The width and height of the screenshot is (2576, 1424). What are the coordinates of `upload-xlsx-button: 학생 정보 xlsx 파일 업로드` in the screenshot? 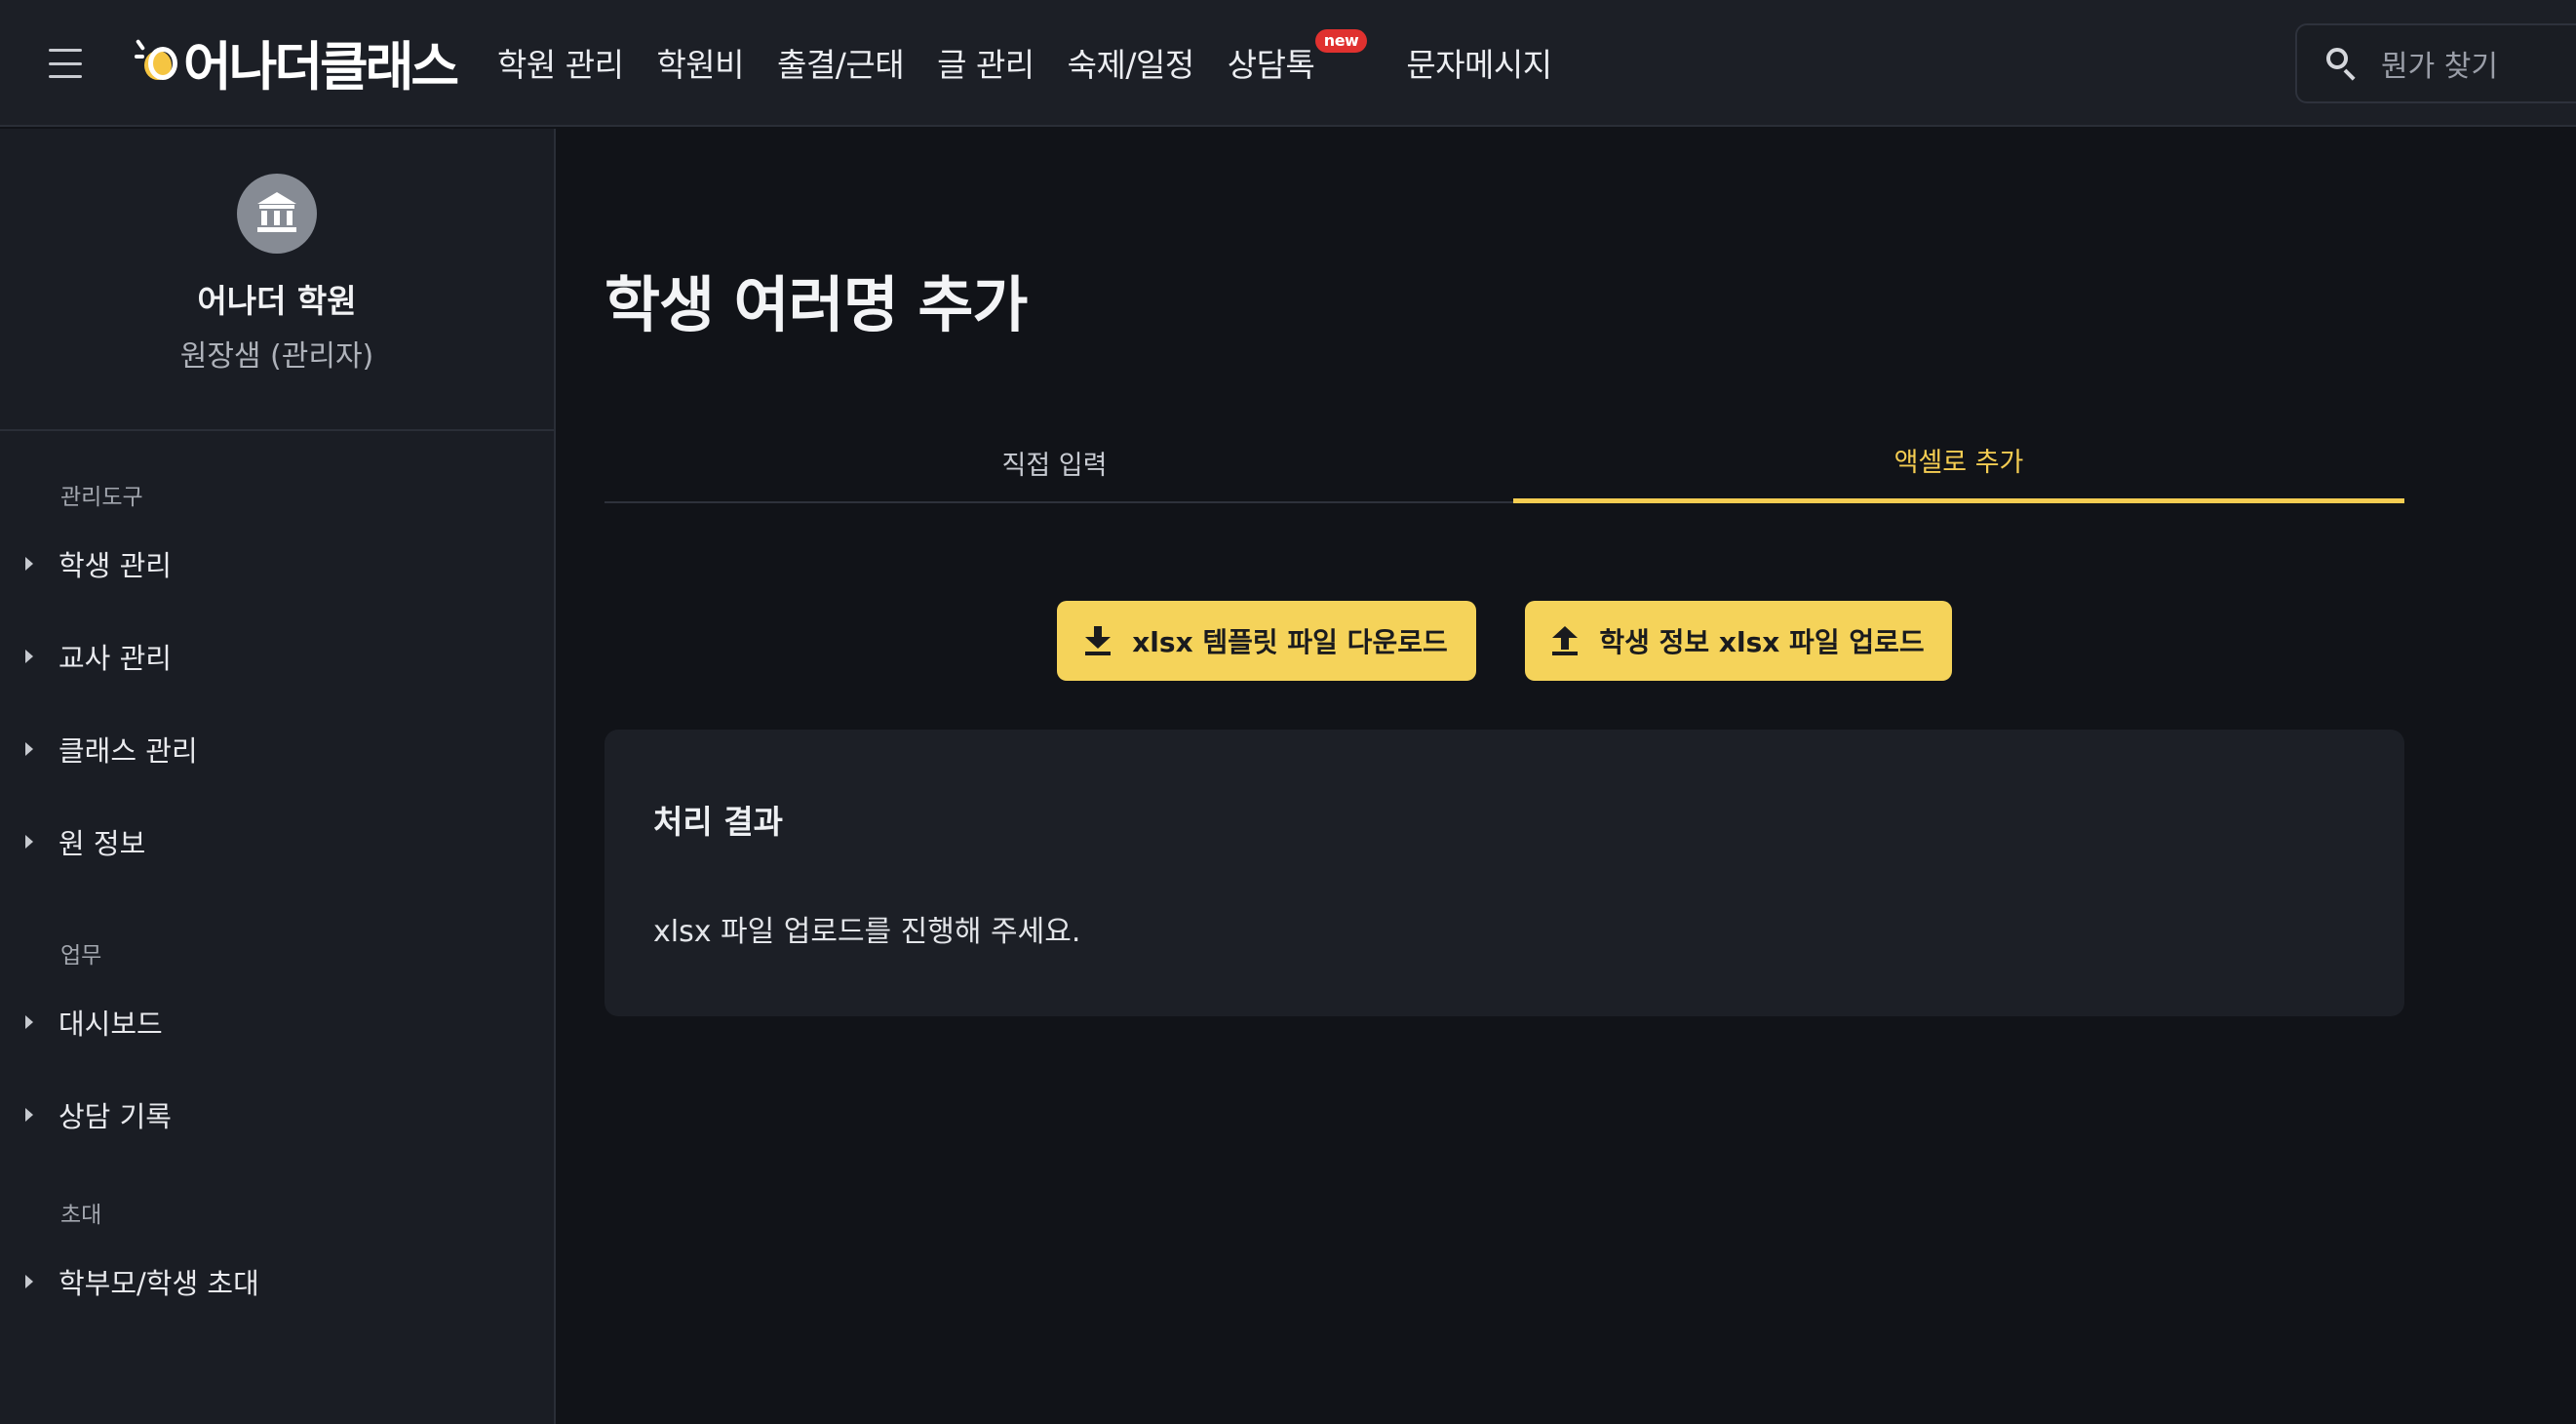 It's located at (1738, 641).